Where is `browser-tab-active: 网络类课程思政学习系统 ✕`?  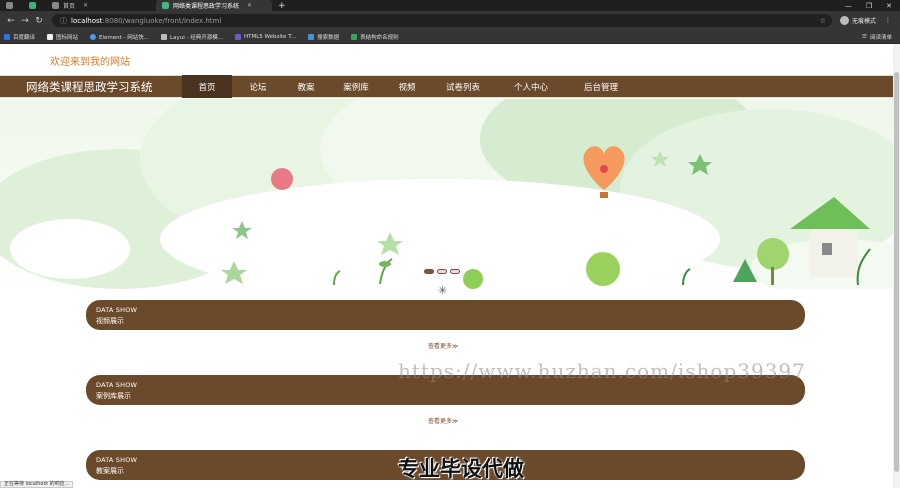 browser-tab-active: 网络类课程思政学习系统 ✕ is located at coordinates (214, 5).